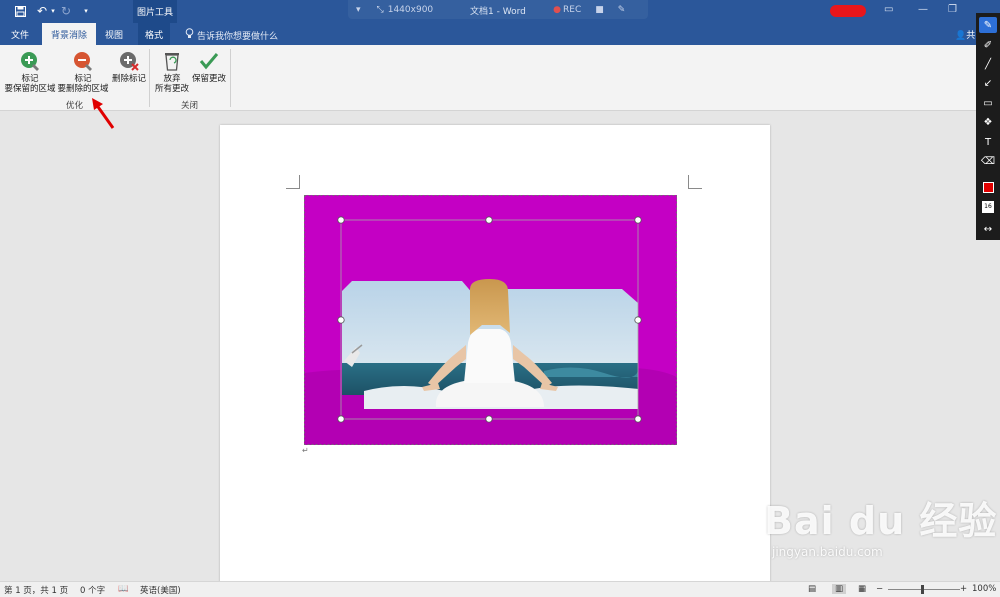 The width and height of the screenshot is (1000, 597). I want to click on text-icon: T, so click(988, 142).